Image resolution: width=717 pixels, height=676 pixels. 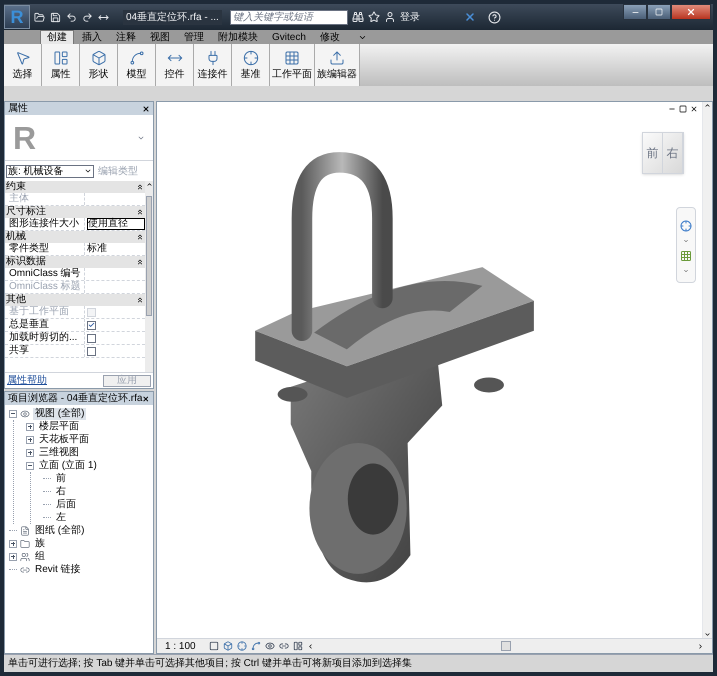 I want to click on save-icon, so click(x=55, y=17).